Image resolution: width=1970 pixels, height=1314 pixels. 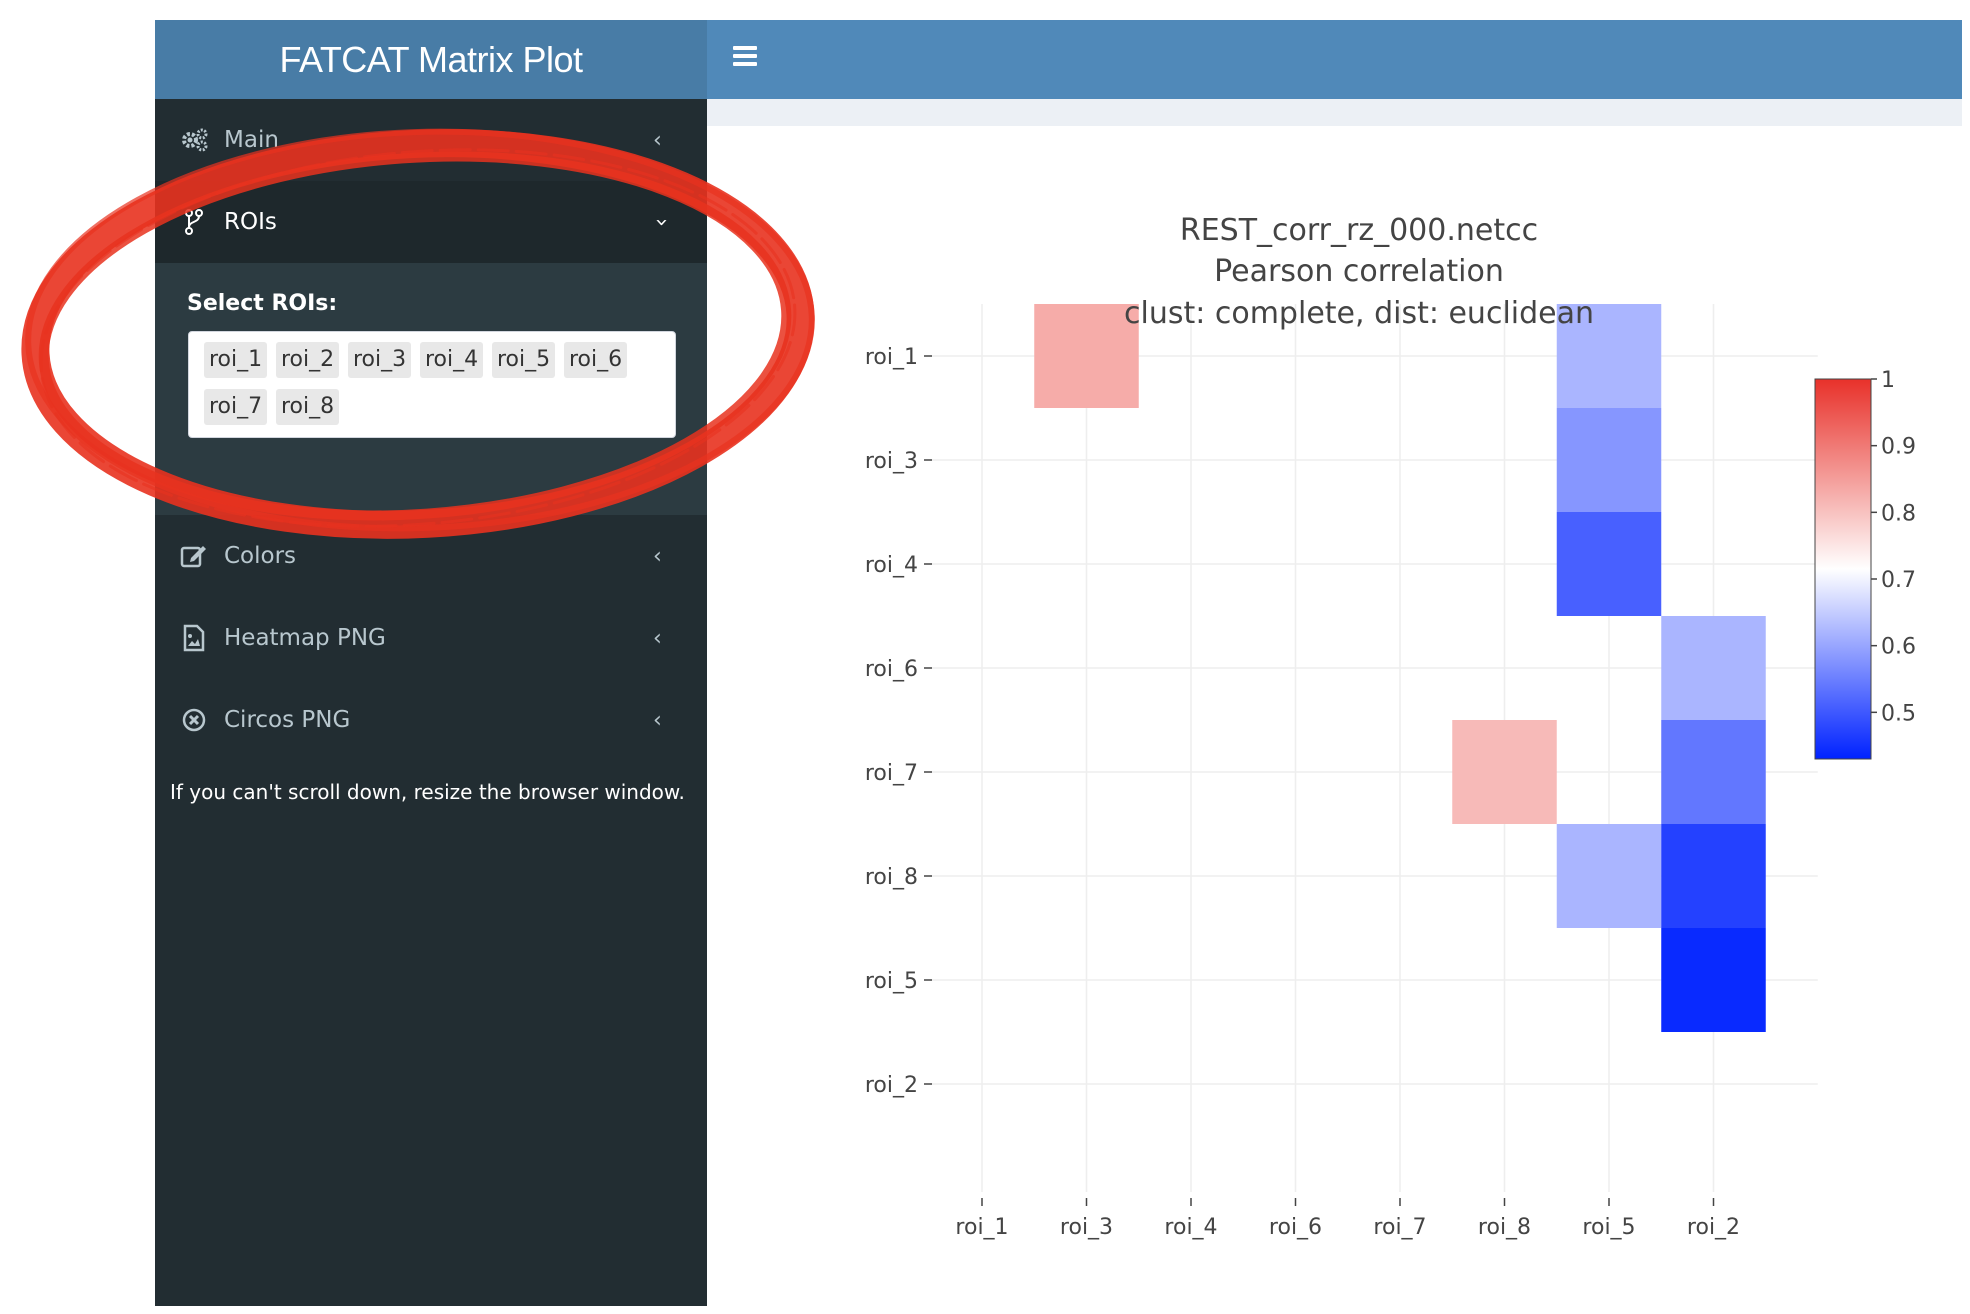 I want to click on y-axis: roi_1 roi_3 roi_4 roi_6 roi_7 roi_8 roi_5 roi_2, so click(x=898, y=721).